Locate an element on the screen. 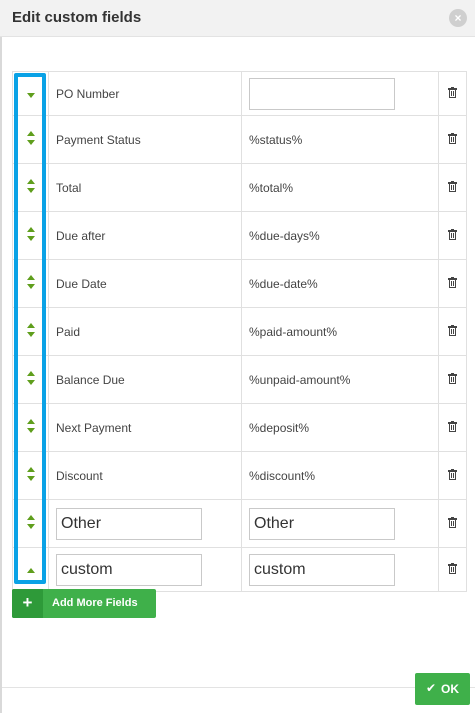 The width and height of the screenshot is (475, 713). field-value-cell: %status% is located at coordinates (340, 139).